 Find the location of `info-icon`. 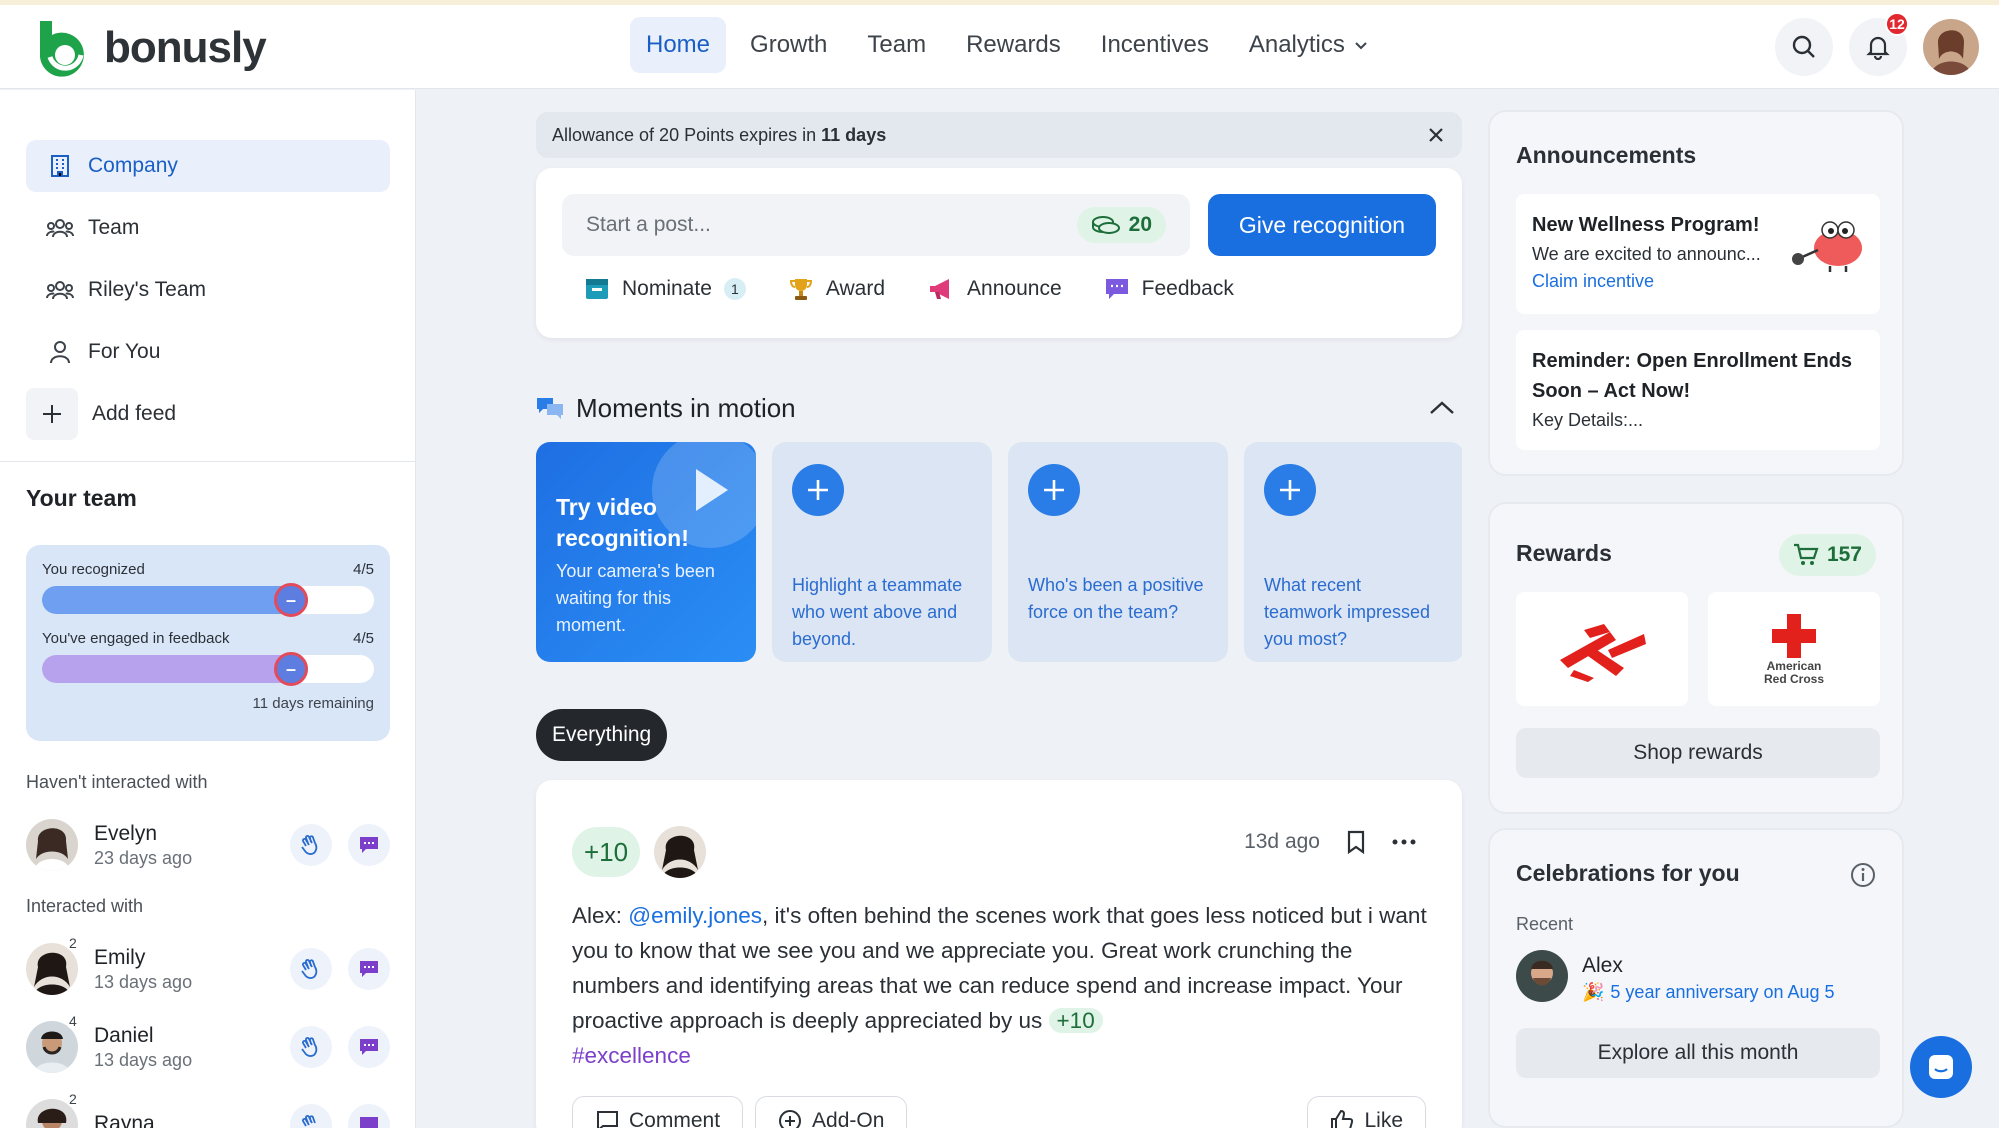

info-icon is located at coordinates (1863, 875).